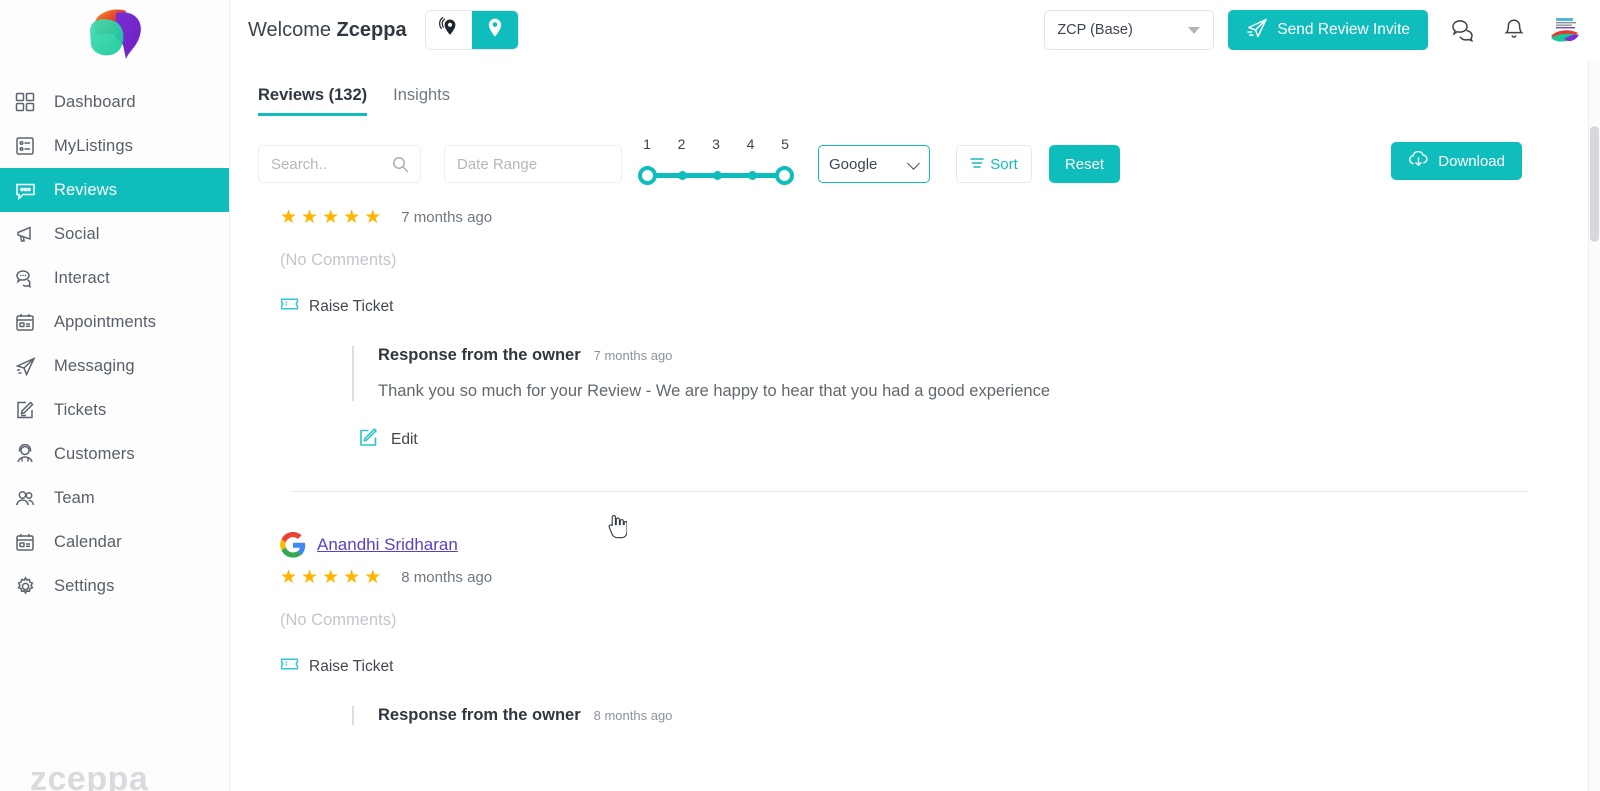 The width and height of the screenshot is (1600, 791). Describe the element at coordinates (114, 278) in the screenshot. I see `sidebar-item-interact: Interact` at that location.